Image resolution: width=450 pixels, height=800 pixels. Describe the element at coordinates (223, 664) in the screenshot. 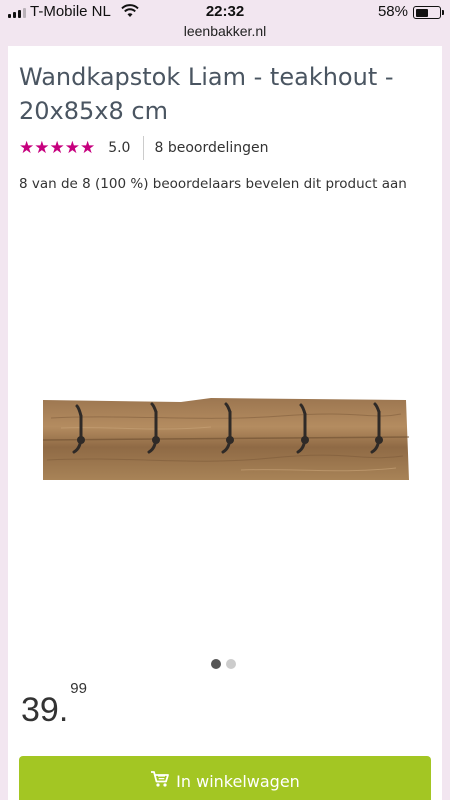

I see `image-carousel-dots` at that location.